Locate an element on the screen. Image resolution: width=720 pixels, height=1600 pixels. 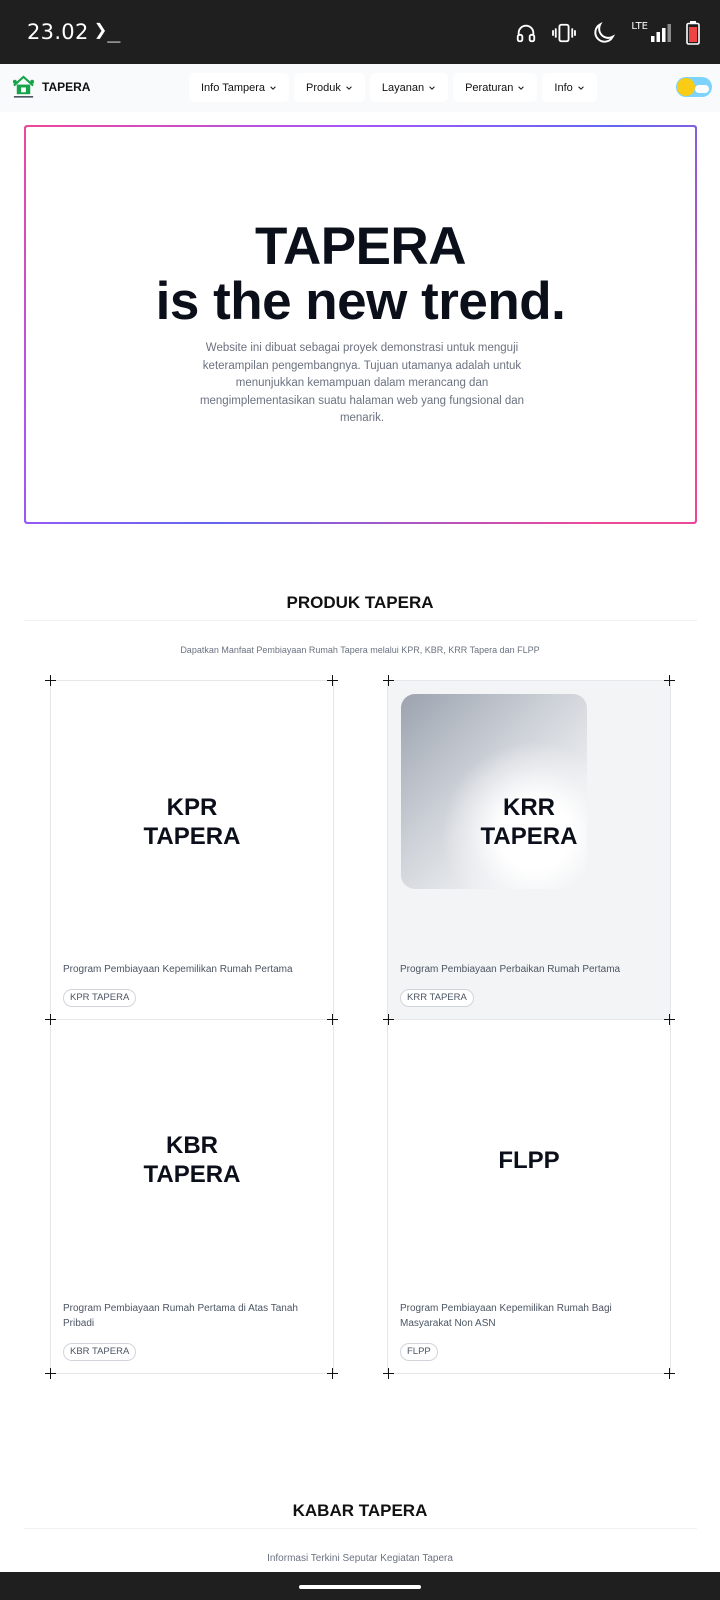
nav-item-info-tampera: Info Tampera is located at coordinates (239, 87).